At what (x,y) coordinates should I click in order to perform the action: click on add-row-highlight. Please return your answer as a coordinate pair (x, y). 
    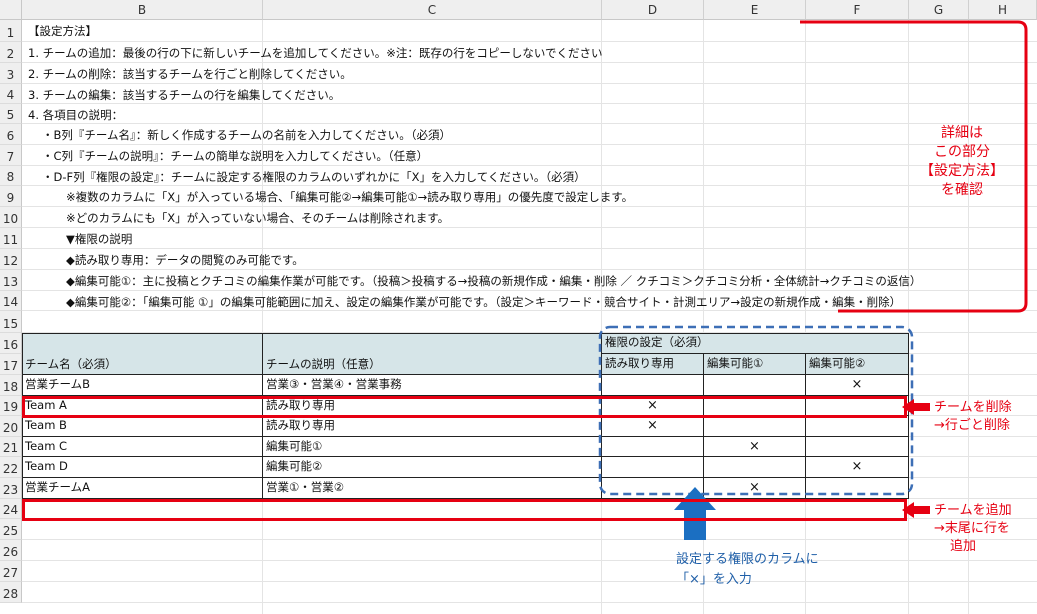
    Looking at the image, I should click on (464, 510).